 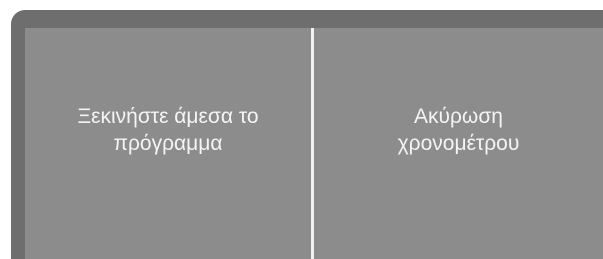 What do you see at coordinates (168, 129) in the screenshot?
I see `start-program-now-label: Ξεκινήστε άμεσα το πρόγραμμα` at bounding box center [168, 129].